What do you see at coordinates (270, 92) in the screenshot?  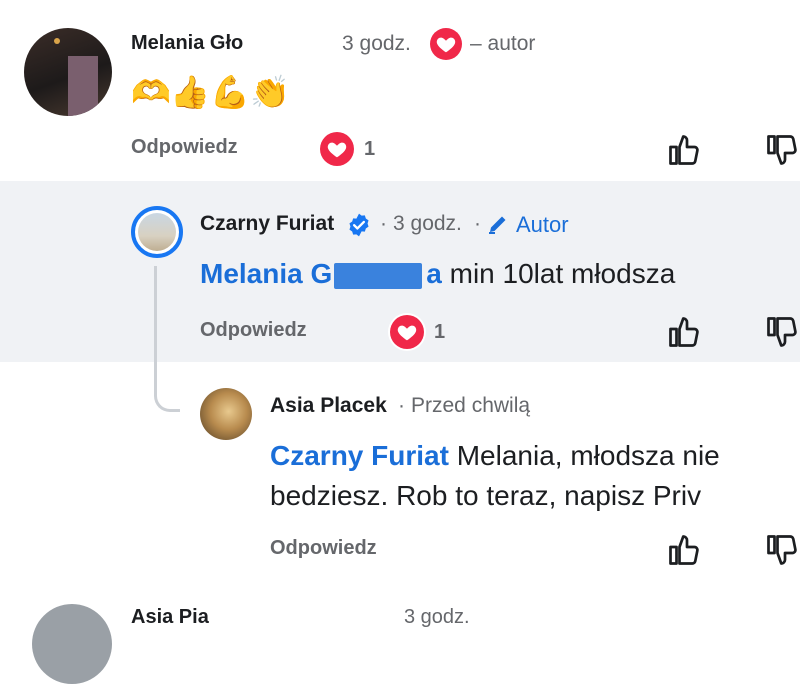 I see `emoji-clapping-hands: 👏` at bounding box center [270, 92].